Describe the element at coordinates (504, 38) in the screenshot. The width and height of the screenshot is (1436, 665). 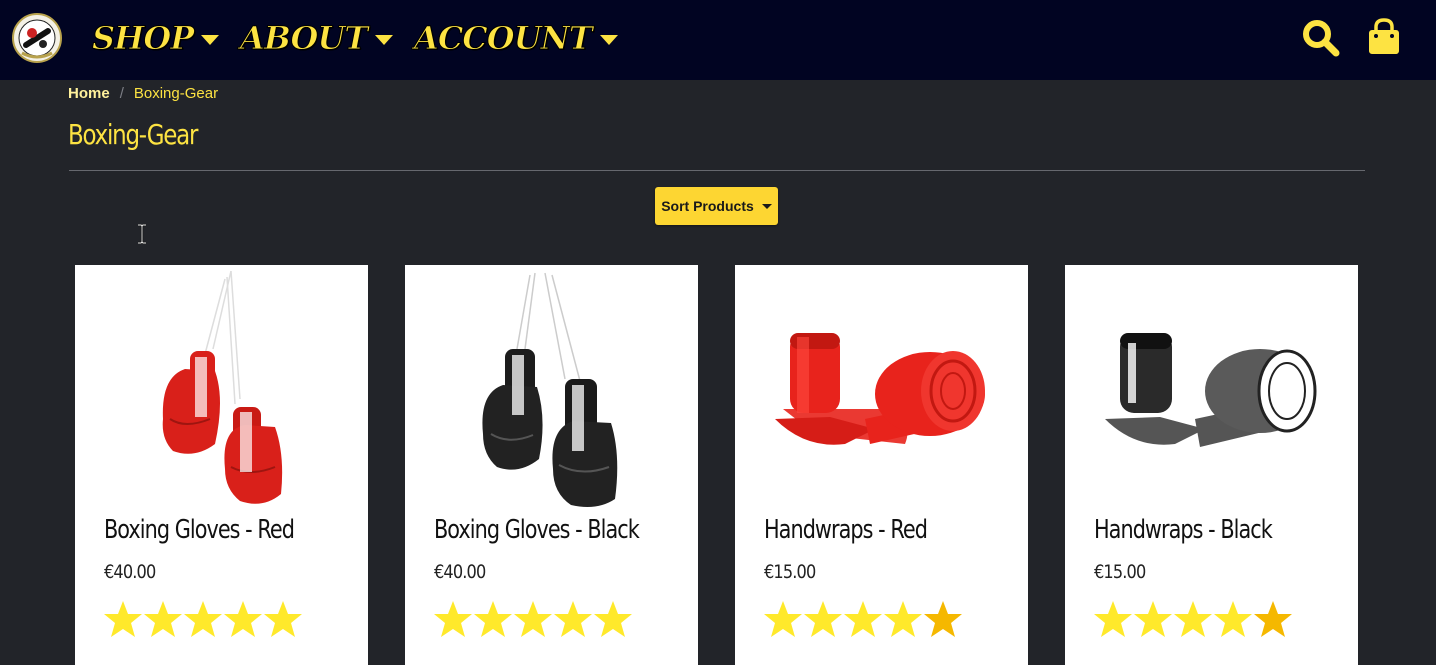
I see `nav-account-label: ACCOUNT` at that location.